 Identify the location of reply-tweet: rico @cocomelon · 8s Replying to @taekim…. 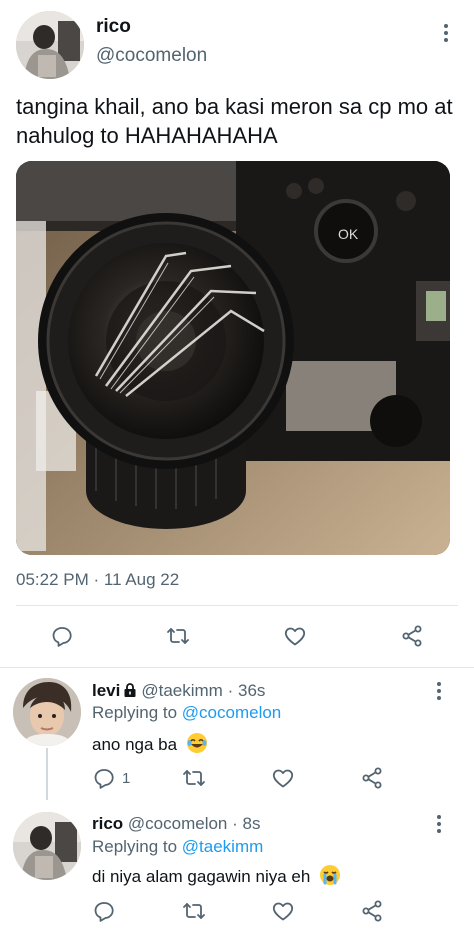
(237, 867).